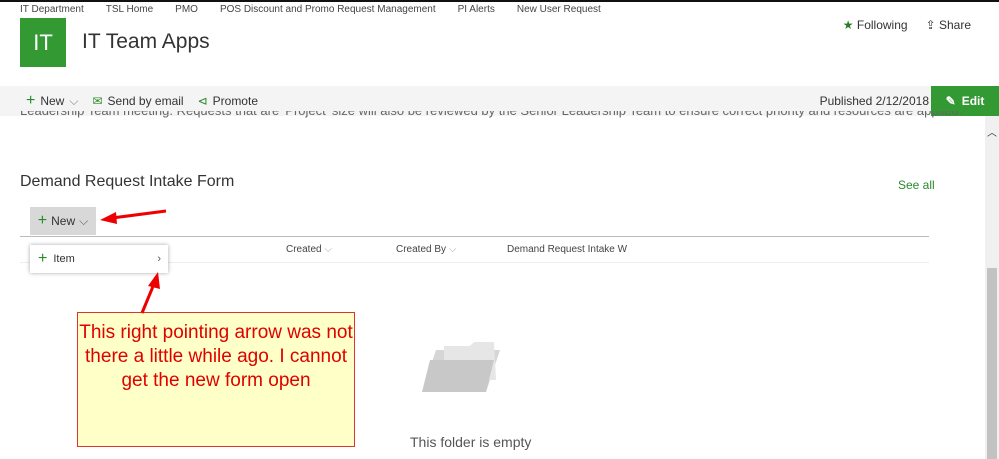 The image size is (999, 459). I want to click on star-icon: ★, so click(848, 25).